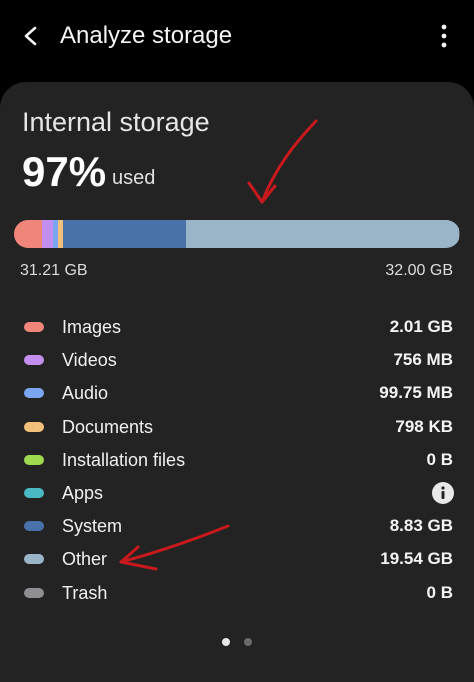  I want to click on bar-segment-system, so click(125, 234).